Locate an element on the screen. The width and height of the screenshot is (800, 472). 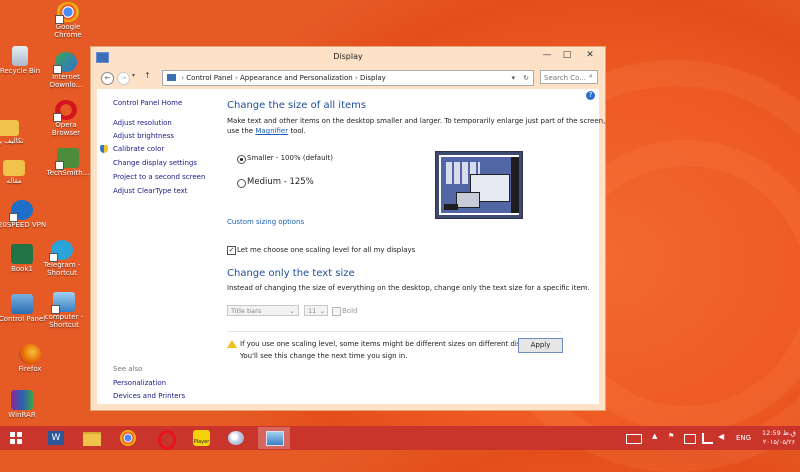
show-hidden-icons: ▲ is located at coordinates (654, 436).